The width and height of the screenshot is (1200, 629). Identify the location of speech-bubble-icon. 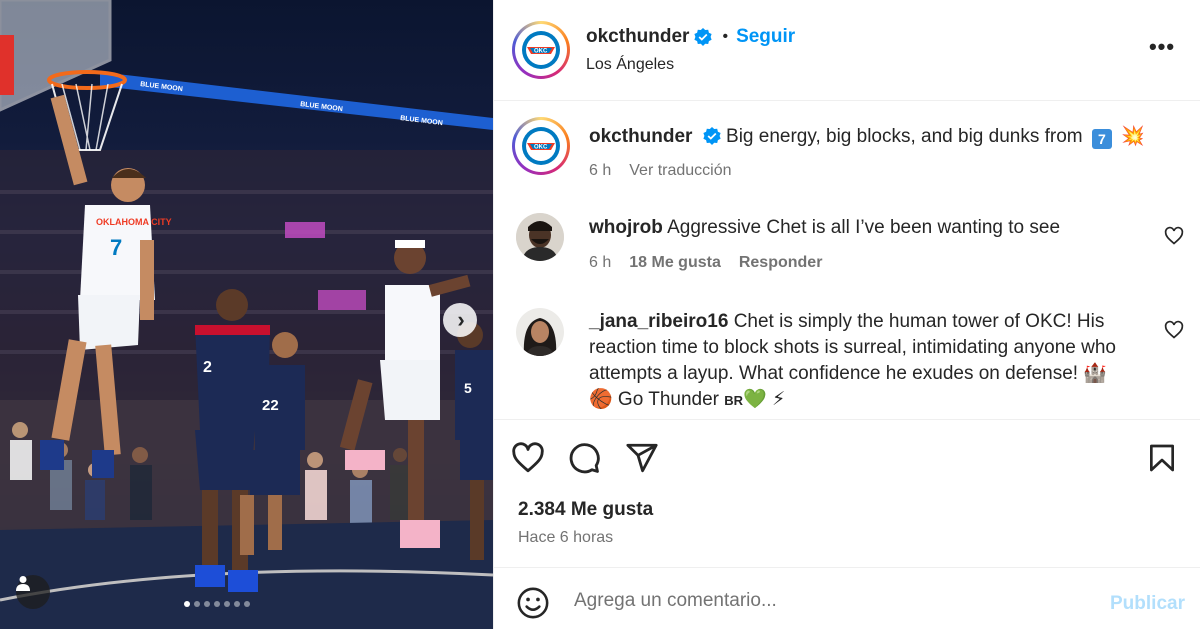
(584, 458).